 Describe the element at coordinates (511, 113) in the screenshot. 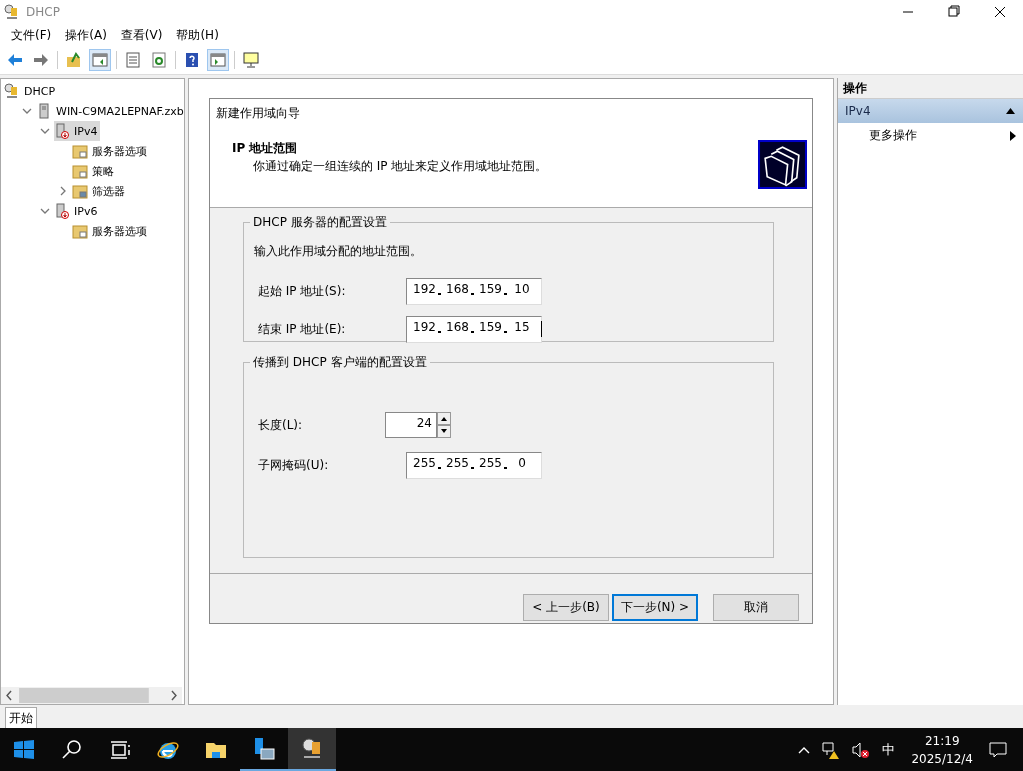

I see `dialog-title: 新建作用域向导` at that location.